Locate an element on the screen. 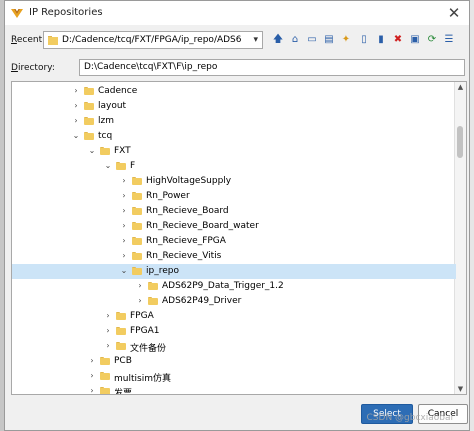 This screenshot has width=474, height=431. tree-item-label: ADS62P9_Data_Trigger_1.2 is located at coordinates (223, 286).